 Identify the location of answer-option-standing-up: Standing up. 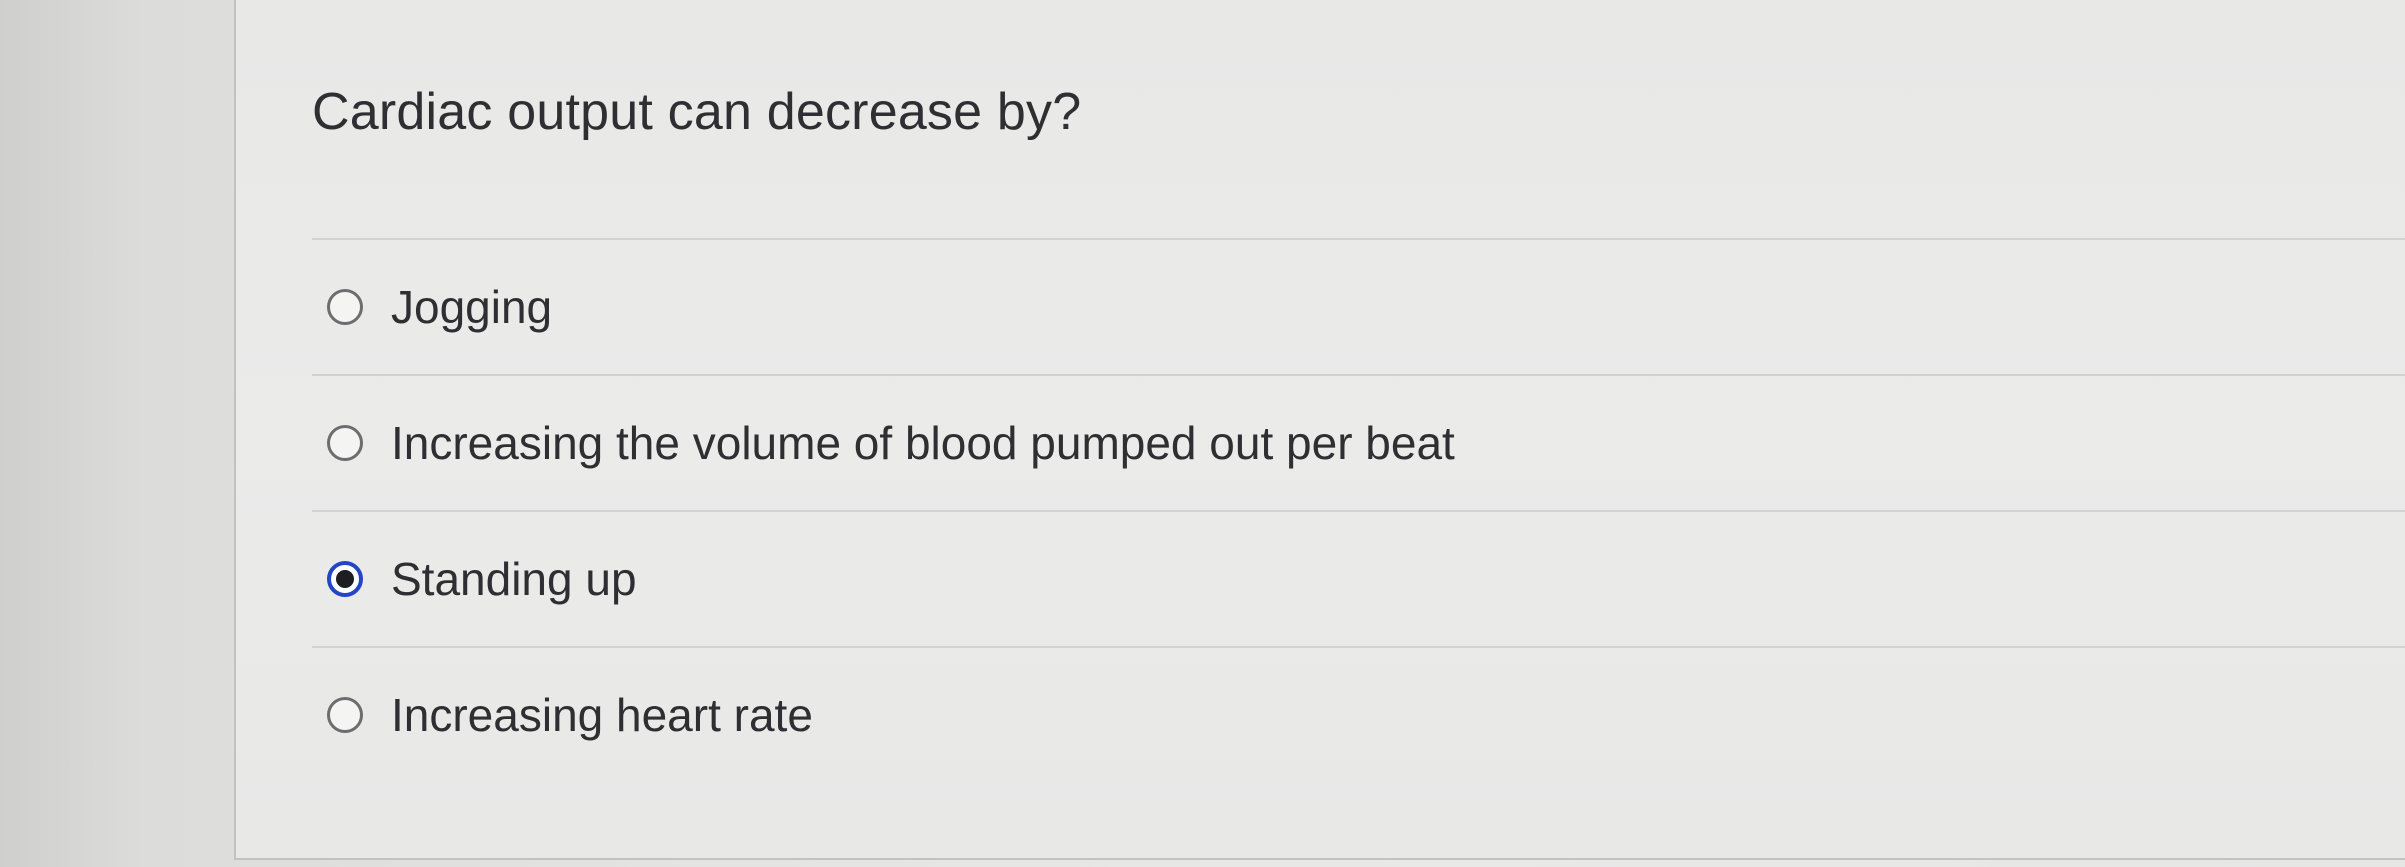
(1358, 578).